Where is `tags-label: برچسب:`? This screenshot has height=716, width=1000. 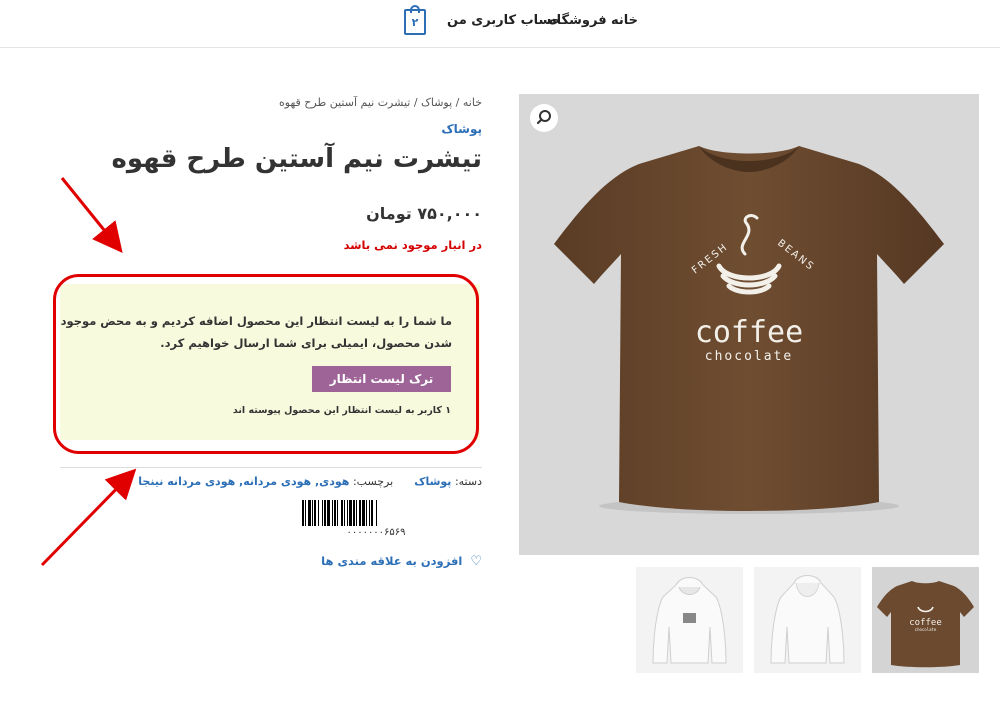
tags-label: برچسب: is located at coordinates (373, 481).